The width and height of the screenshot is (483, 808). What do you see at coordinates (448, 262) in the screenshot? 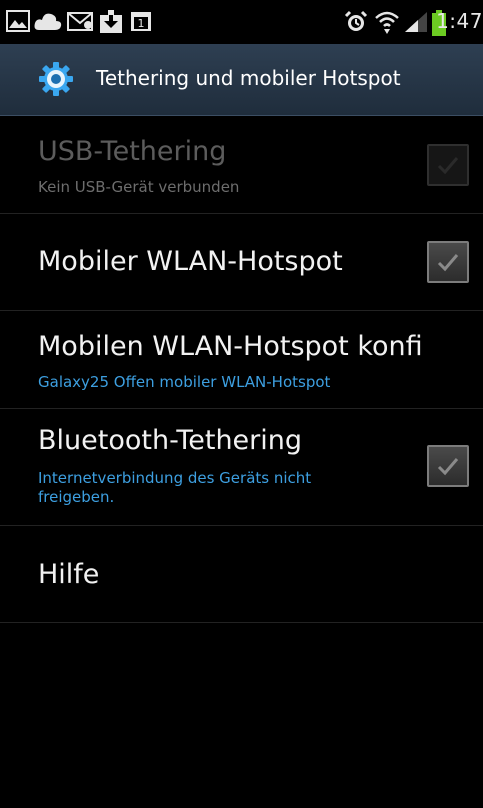
I see `mobile-hotspot-checkbox` at bounding box center [448, 262].